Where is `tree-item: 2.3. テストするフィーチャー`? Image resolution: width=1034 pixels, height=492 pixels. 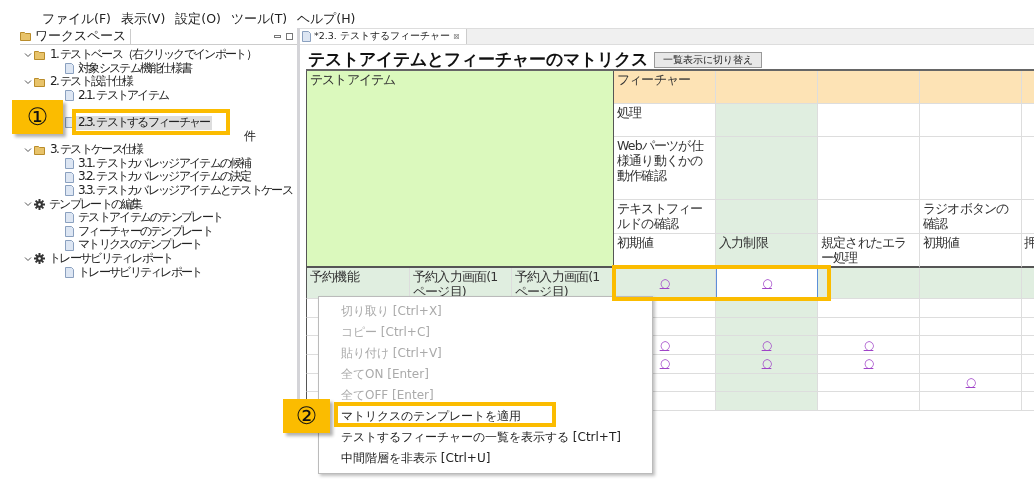 tree-item: 2.3. テストするフィーチャー is located at coordinates (144, 122).